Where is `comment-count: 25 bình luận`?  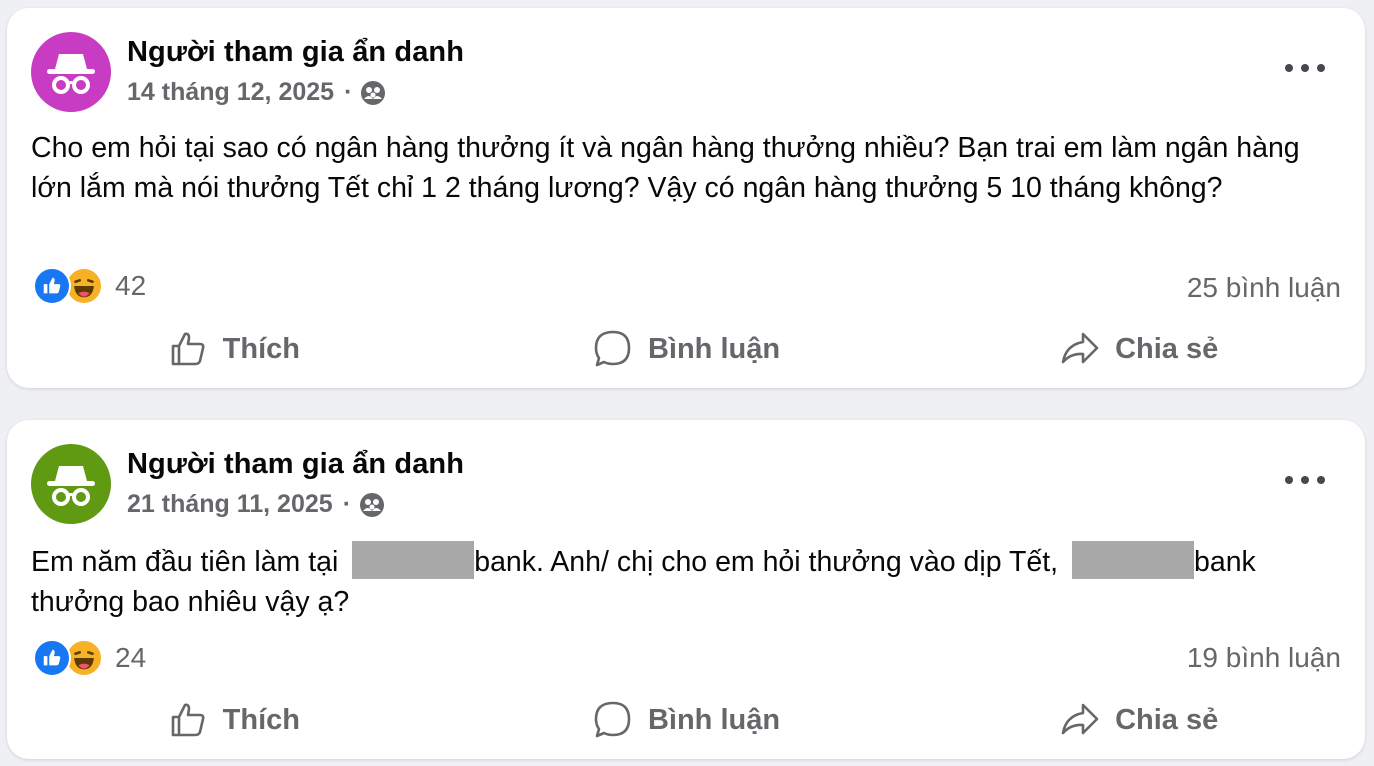
comment-count: 25 bình luận is located at coordinates (1264, 288).